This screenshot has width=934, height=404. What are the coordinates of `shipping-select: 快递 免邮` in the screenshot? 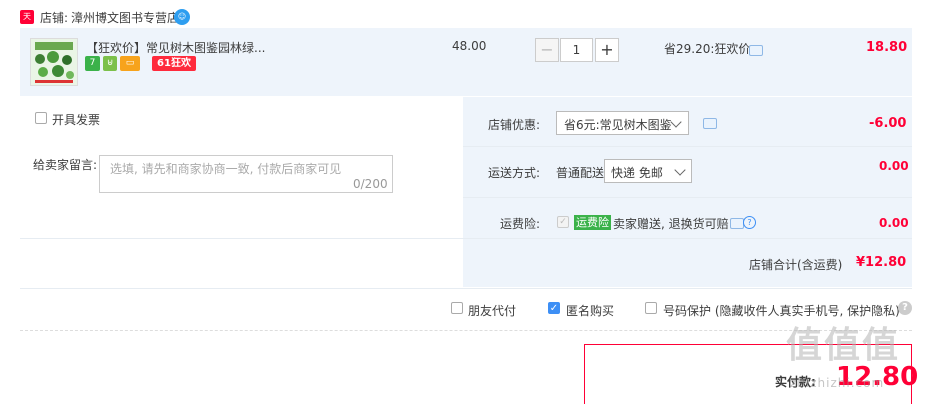 It's located at (648, 171).